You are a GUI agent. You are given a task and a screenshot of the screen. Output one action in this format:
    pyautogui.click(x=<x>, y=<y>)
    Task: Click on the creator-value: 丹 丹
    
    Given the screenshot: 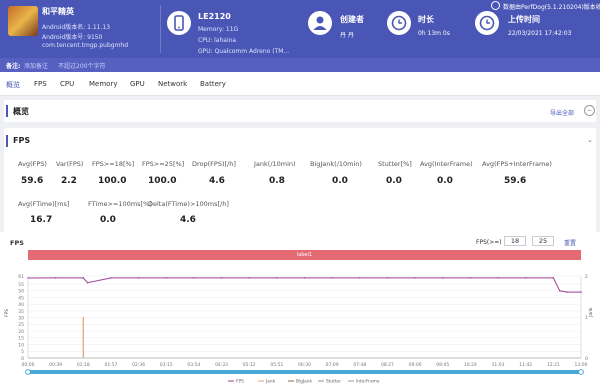 What is the action you would take?
    pyautogui.click(x=347, y=35)
    